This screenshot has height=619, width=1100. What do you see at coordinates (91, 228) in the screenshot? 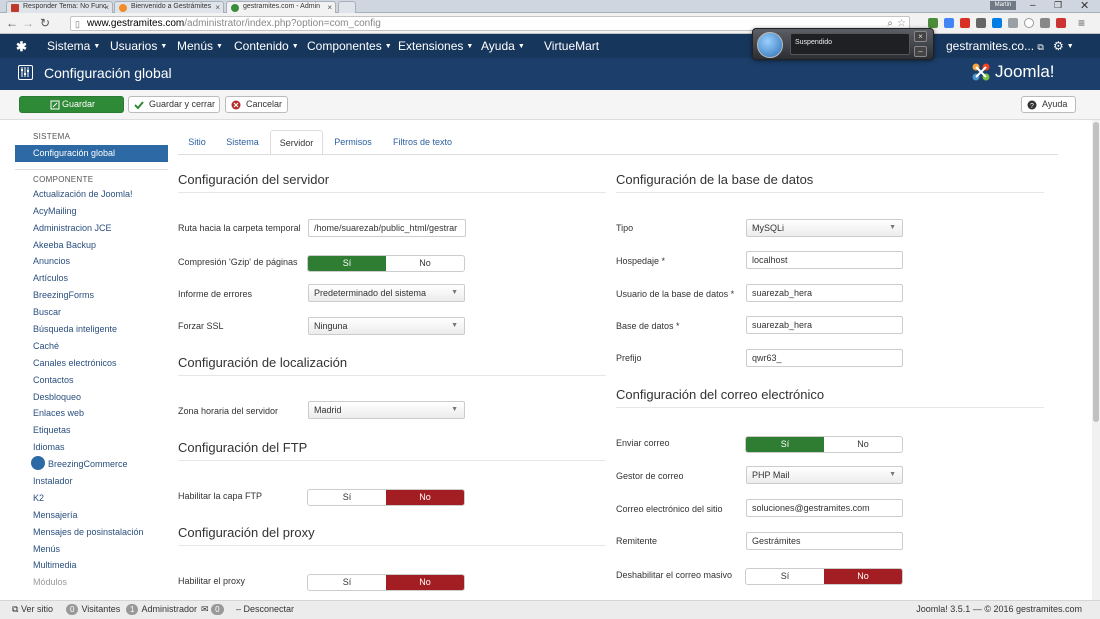
I see `sidebar-item: Administracion JCE` at bounding box center [91, 228].